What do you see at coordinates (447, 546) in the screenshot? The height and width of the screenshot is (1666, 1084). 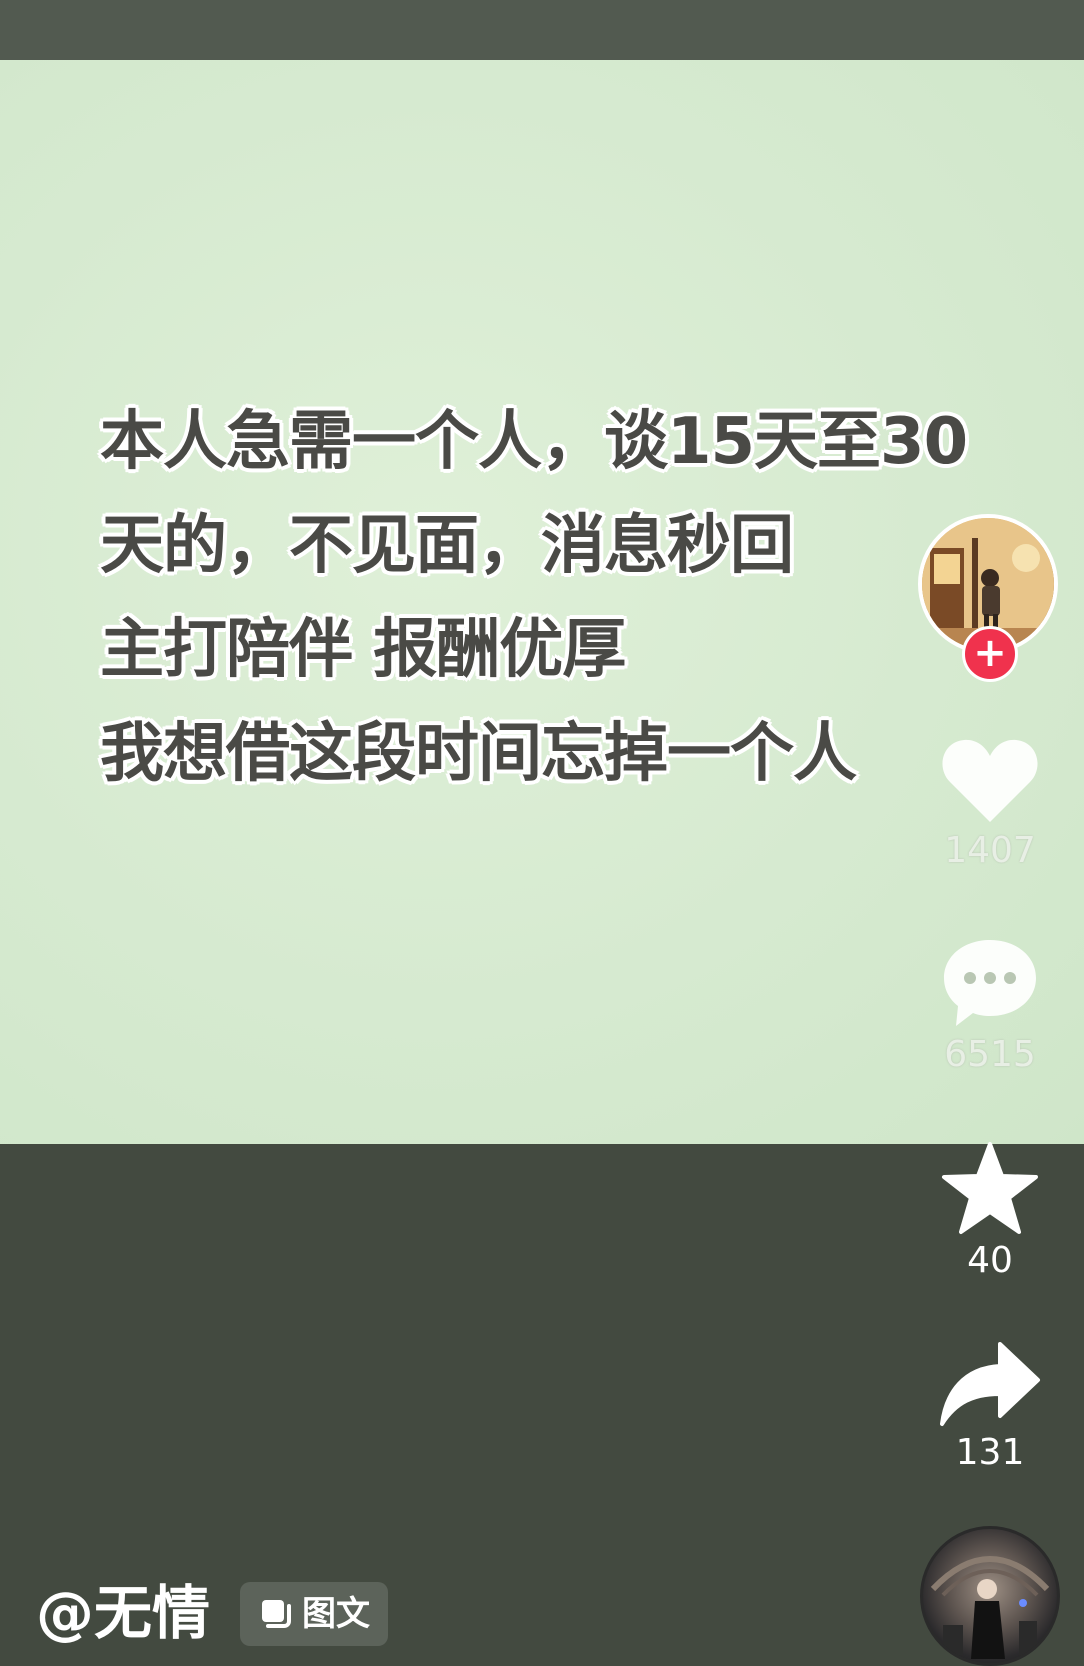 I see `post-text-line: 天的，不见面，消息秒回` at bounding box center [447, 546].